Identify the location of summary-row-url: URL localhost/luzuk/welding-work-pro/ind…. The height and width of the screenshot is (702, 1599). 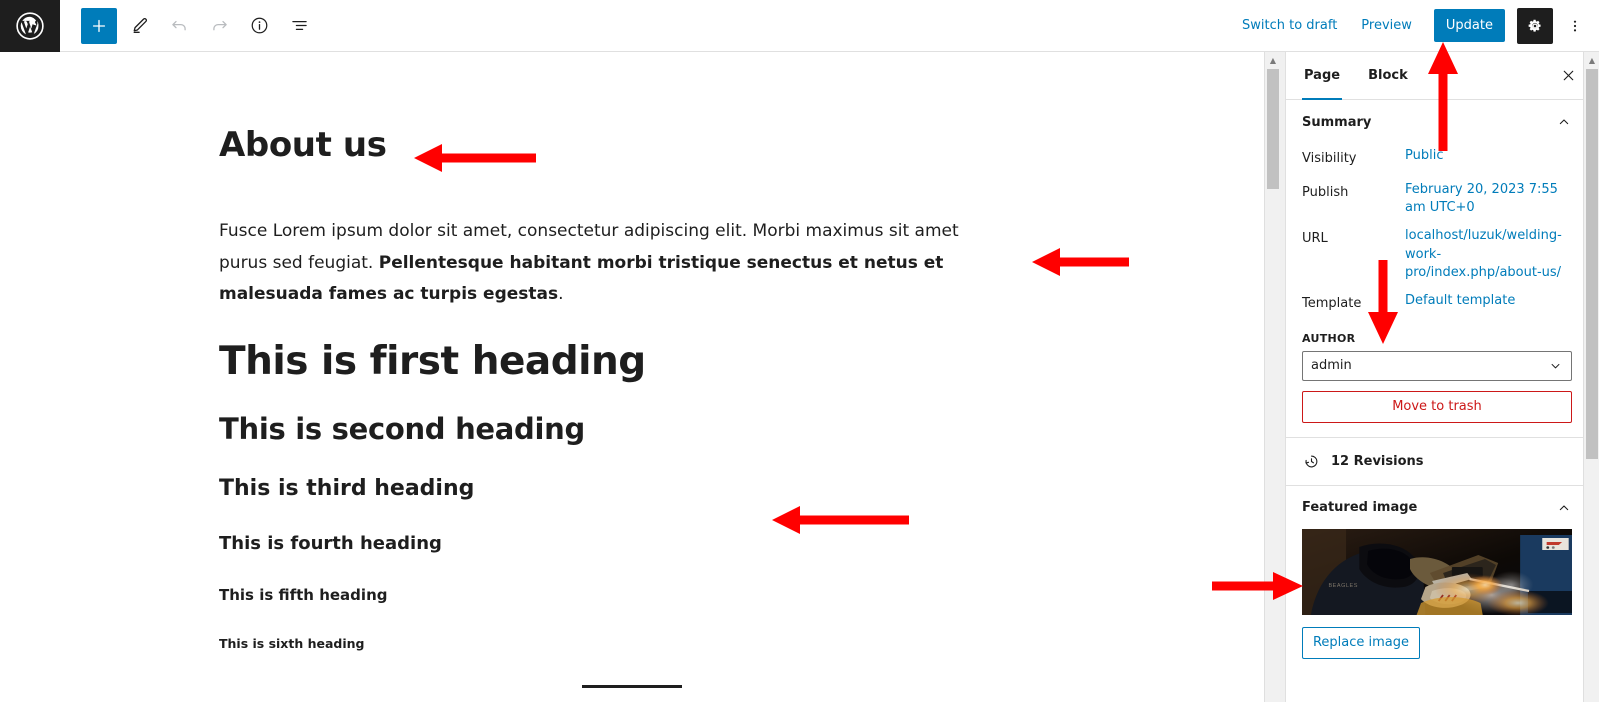
(1437, 255).